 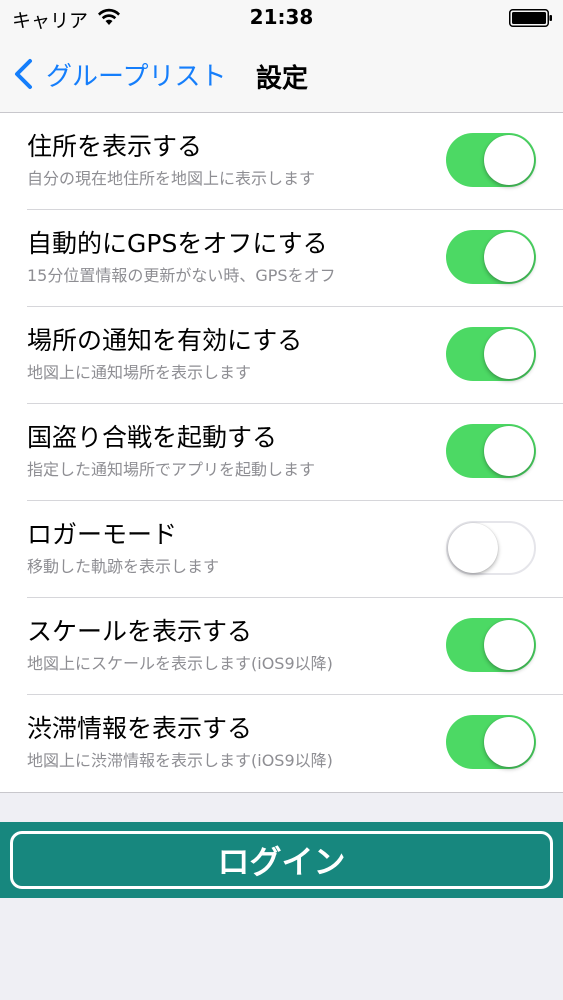 I want to click on auto-gps-off-toggle, so click(x=491, y=257).